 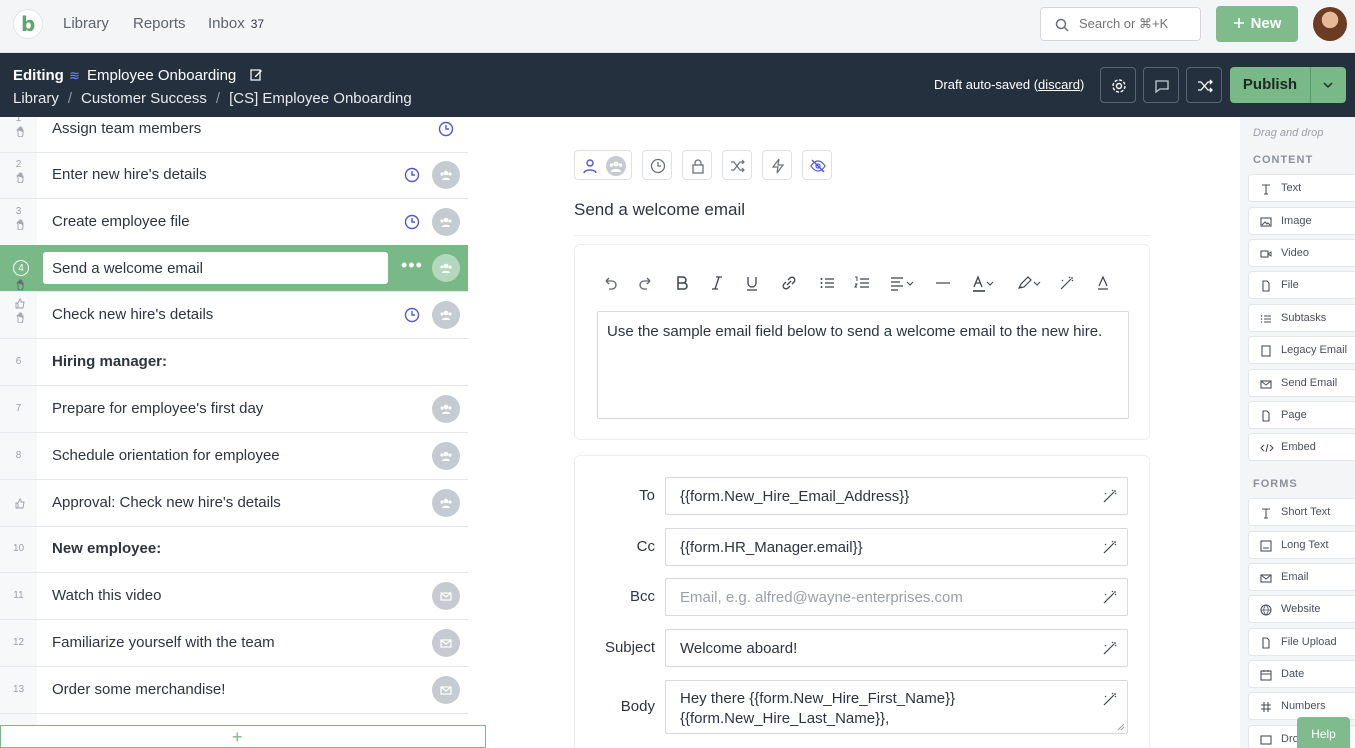 I want to click on palette-page: Page, so click(x=1301, y=415).